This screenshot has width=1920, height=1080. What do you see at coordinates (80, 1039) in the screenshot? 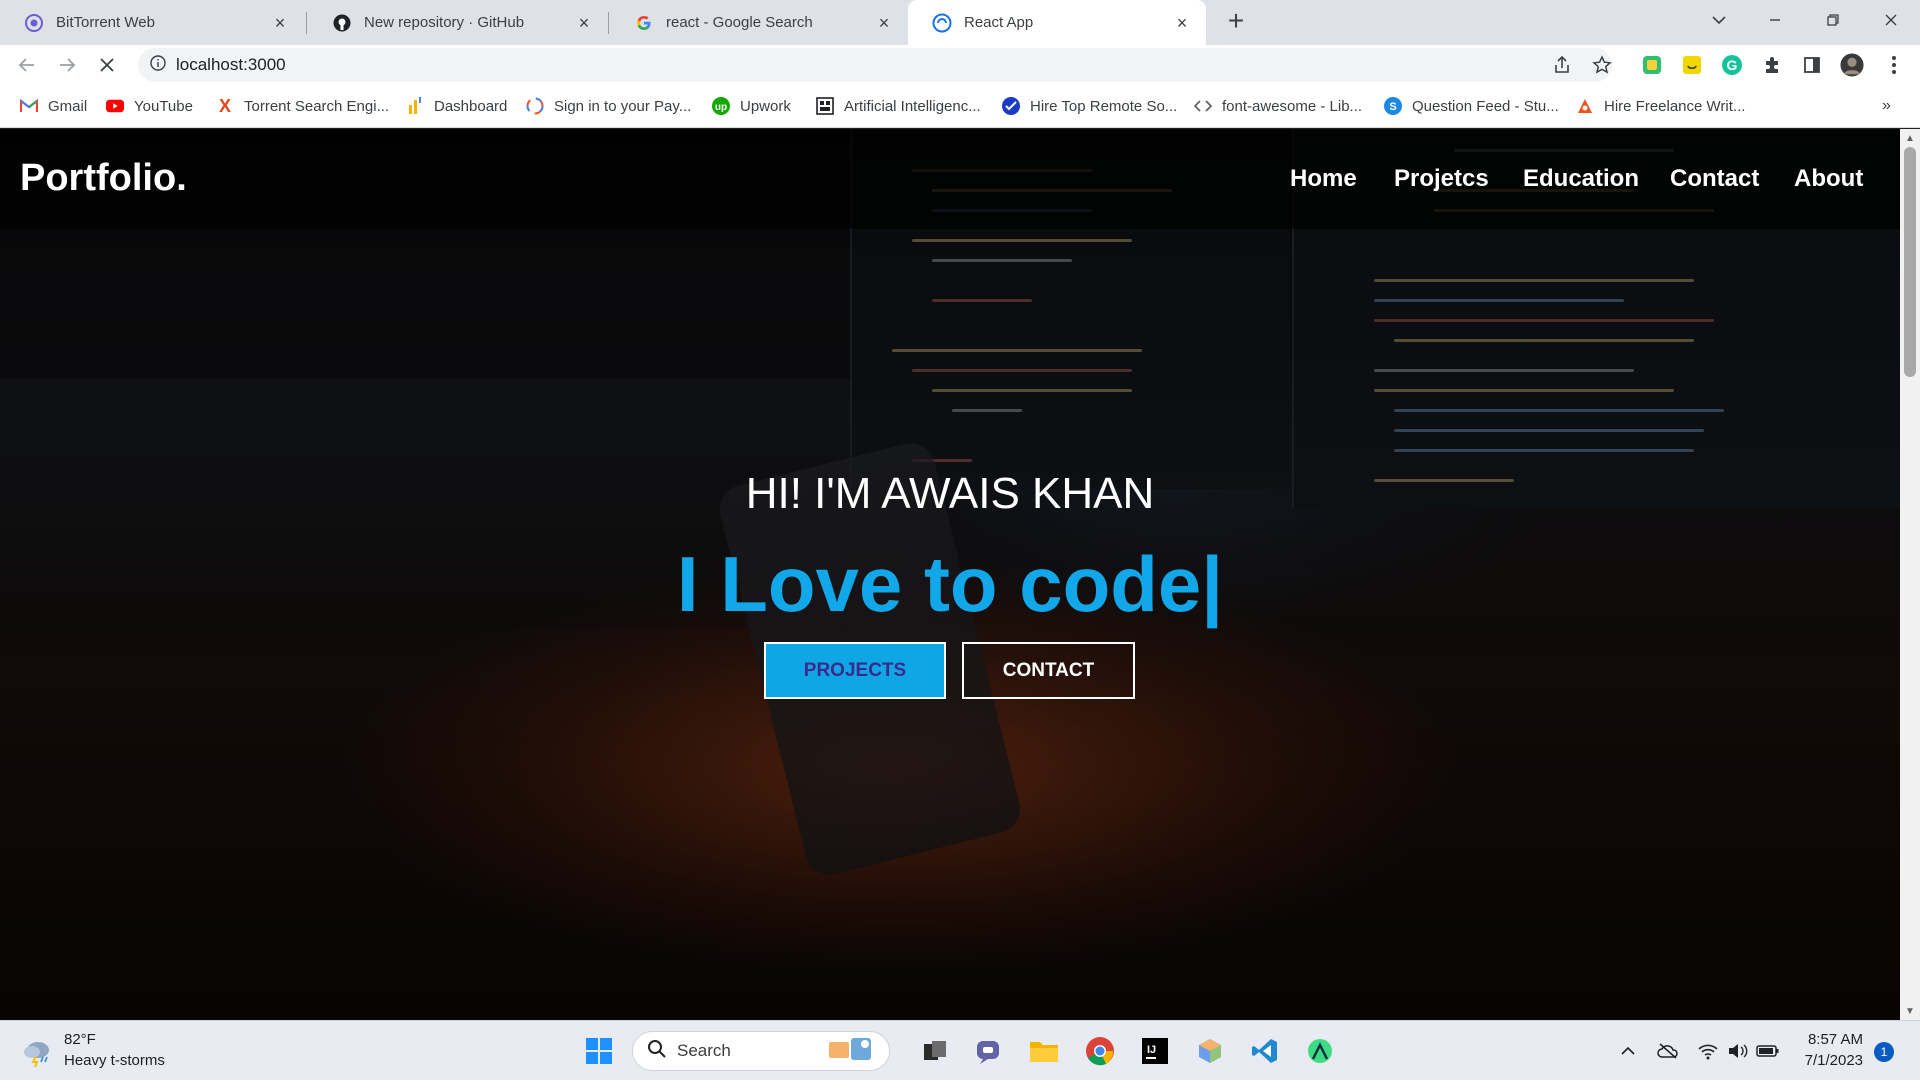
I see `weather-temperature: 82°F` at bounding box center [80, 1039].